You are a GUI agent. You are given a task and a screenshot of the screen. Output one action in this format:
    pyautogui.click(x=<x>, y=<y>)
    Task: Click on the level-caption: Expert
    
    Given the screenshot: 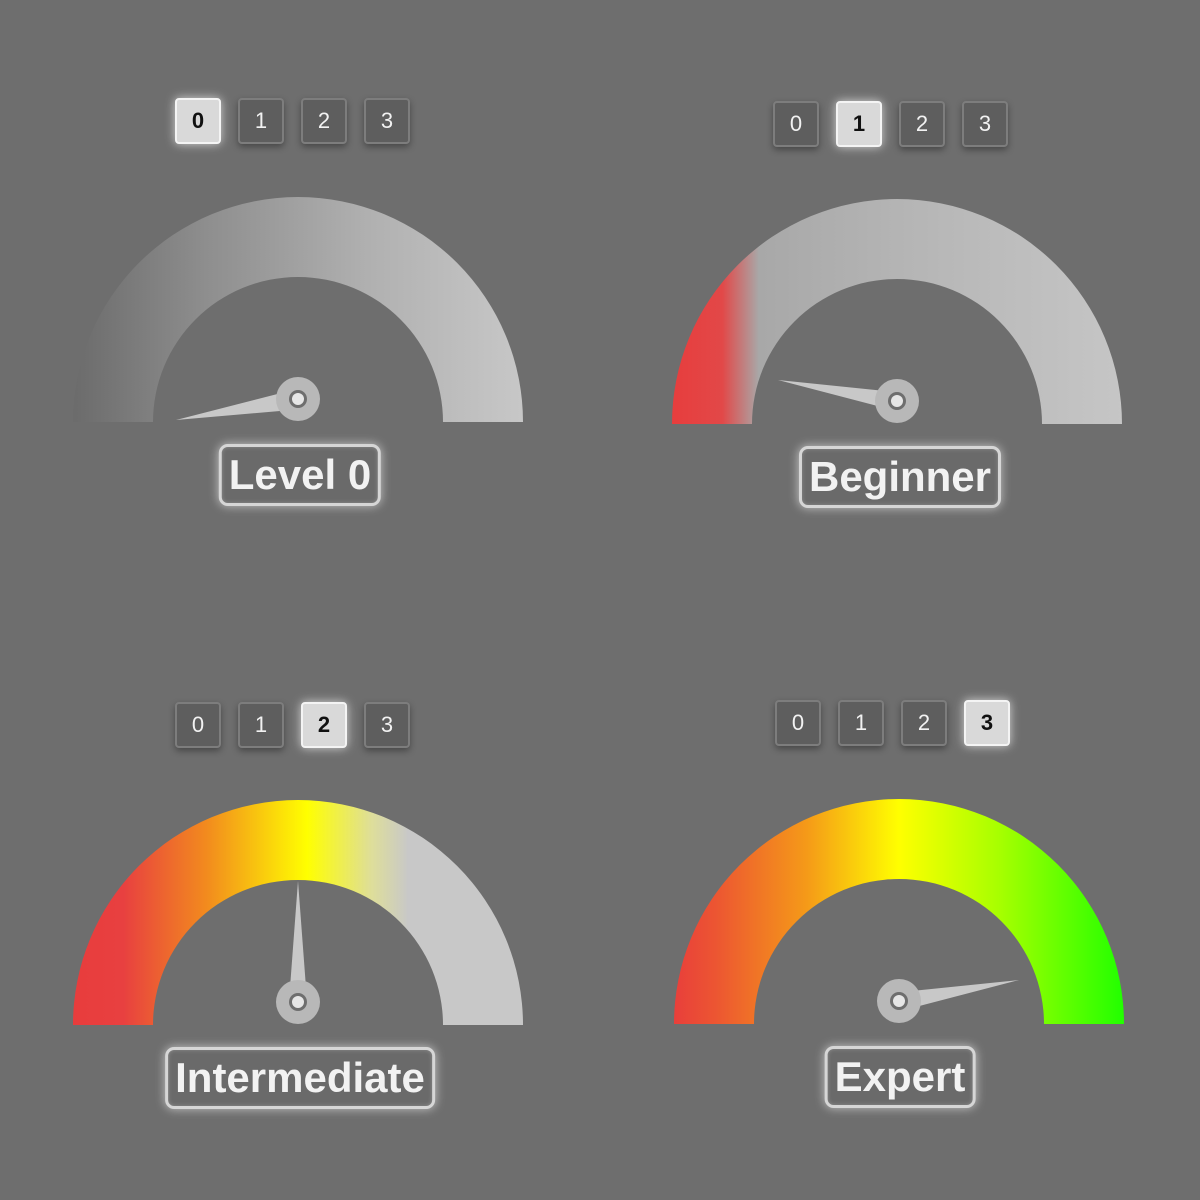 What is the action you would take?
    pyautogui.click(x=900, y=1077)
    